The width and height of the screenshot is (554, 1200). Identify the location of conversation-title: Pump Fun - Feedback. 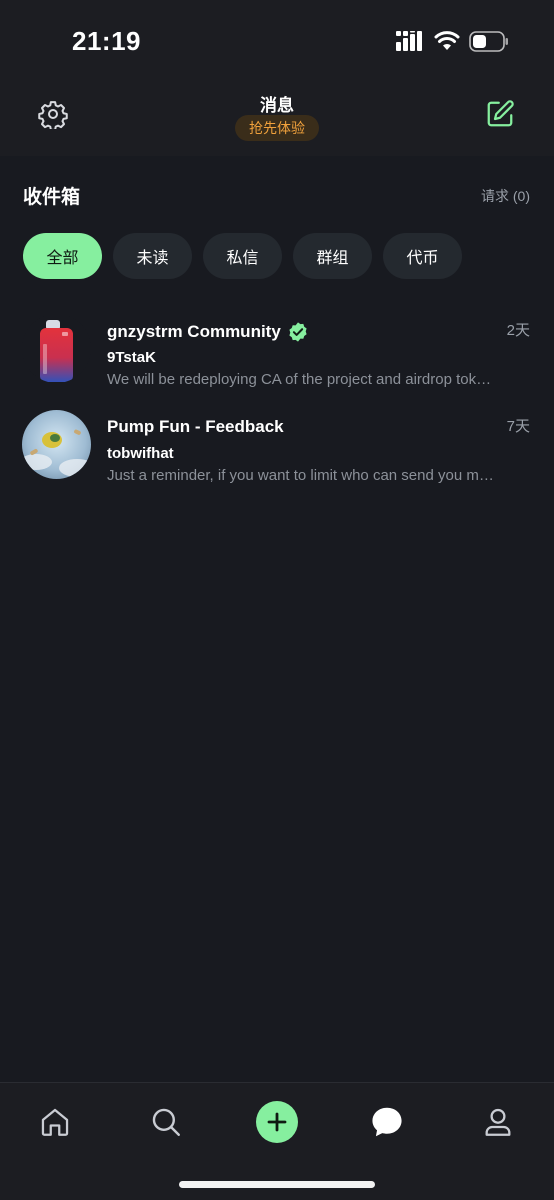
(195, 426).